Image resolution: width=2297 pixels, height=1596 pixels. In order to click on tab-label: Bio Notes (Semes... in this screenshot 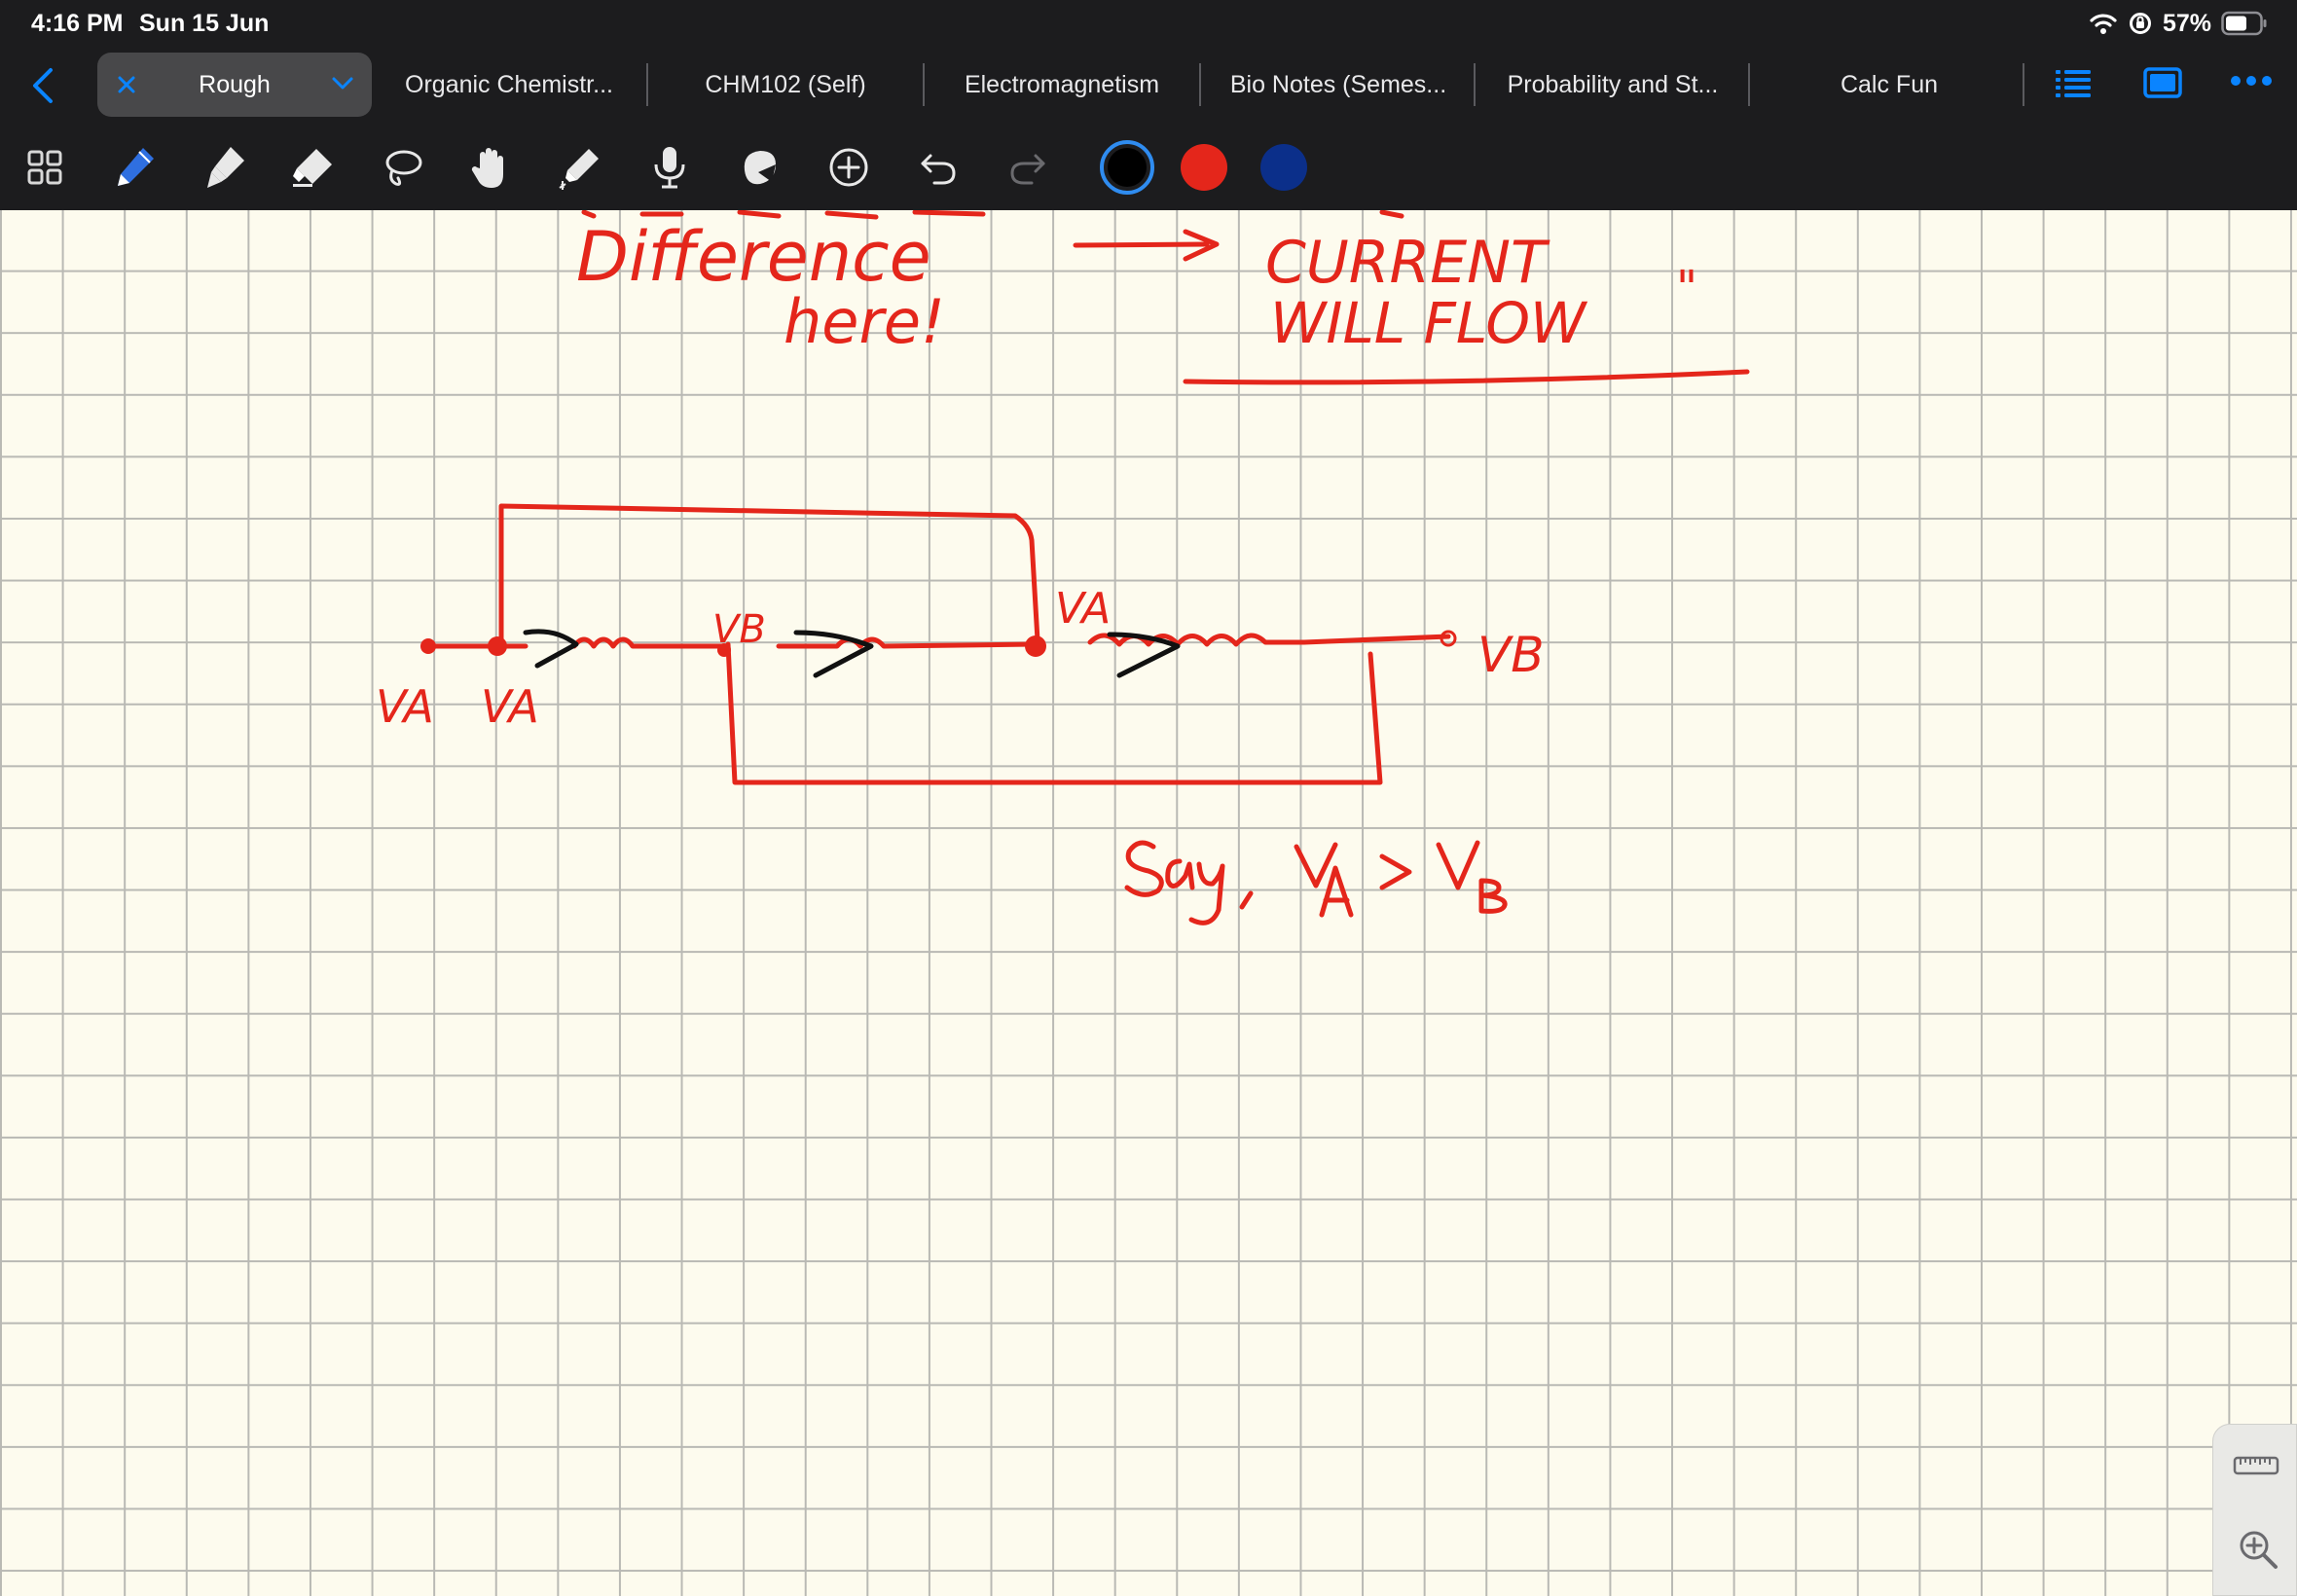, I will do `click(1338, 84)`.